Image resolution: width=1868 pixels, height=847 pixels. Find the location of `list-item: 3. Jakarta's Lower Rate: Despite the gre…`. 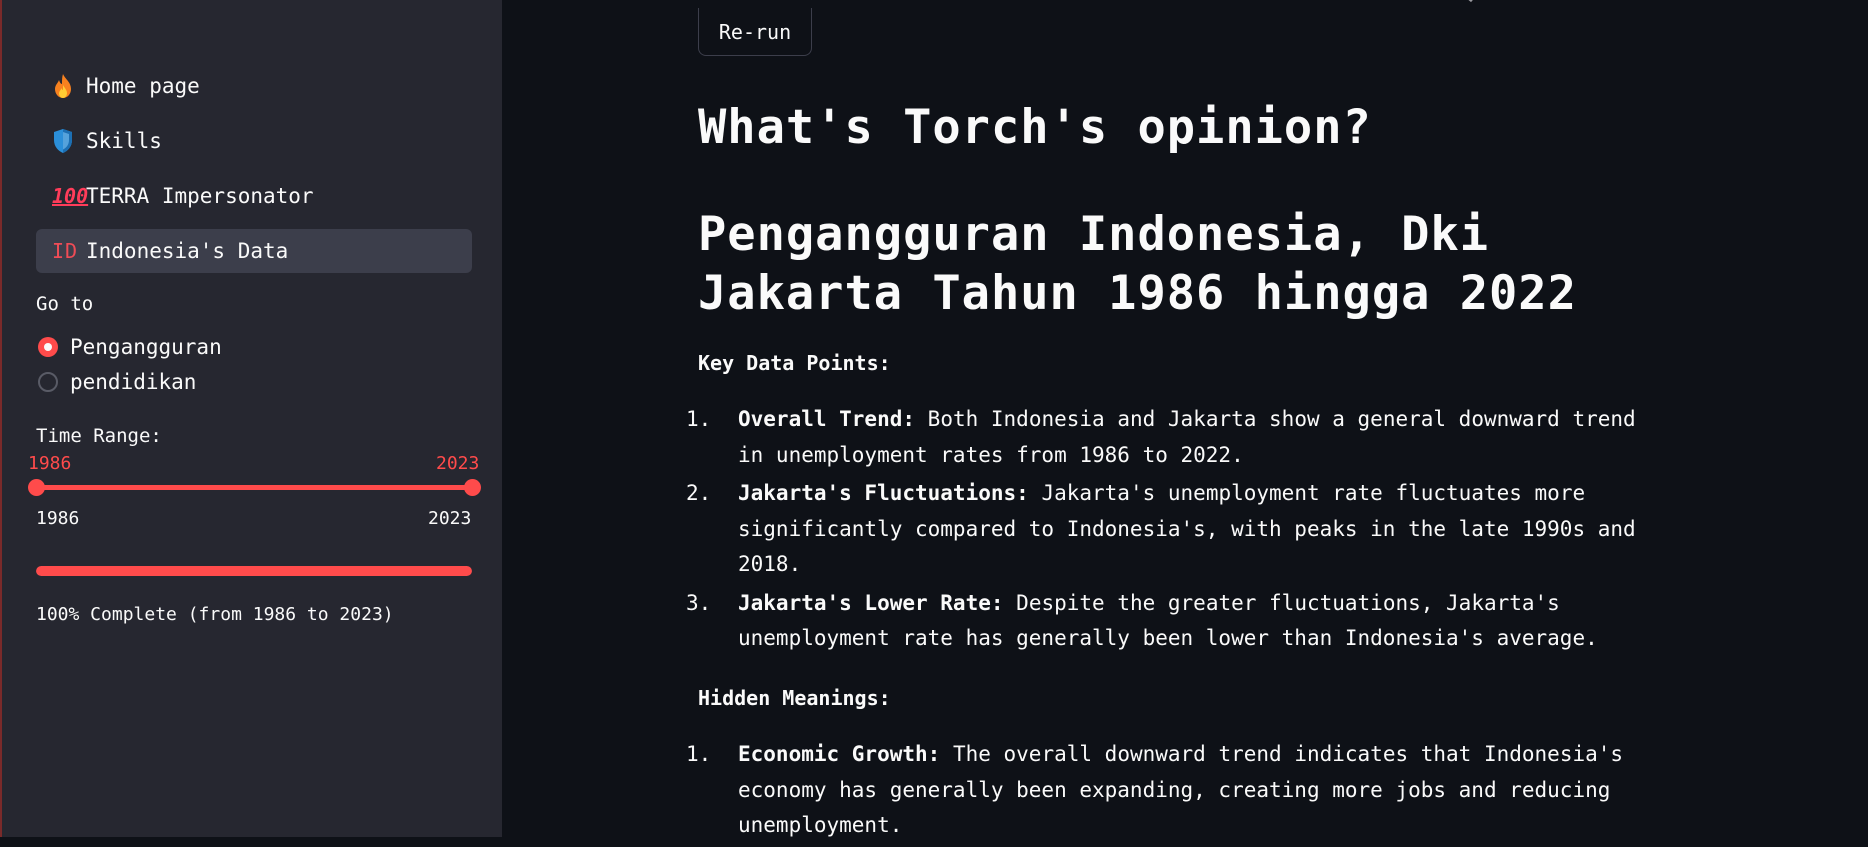

list-item: 3. Jakarta's Lower Rate: Despite the gre… is located at coordinates (1186, 621).